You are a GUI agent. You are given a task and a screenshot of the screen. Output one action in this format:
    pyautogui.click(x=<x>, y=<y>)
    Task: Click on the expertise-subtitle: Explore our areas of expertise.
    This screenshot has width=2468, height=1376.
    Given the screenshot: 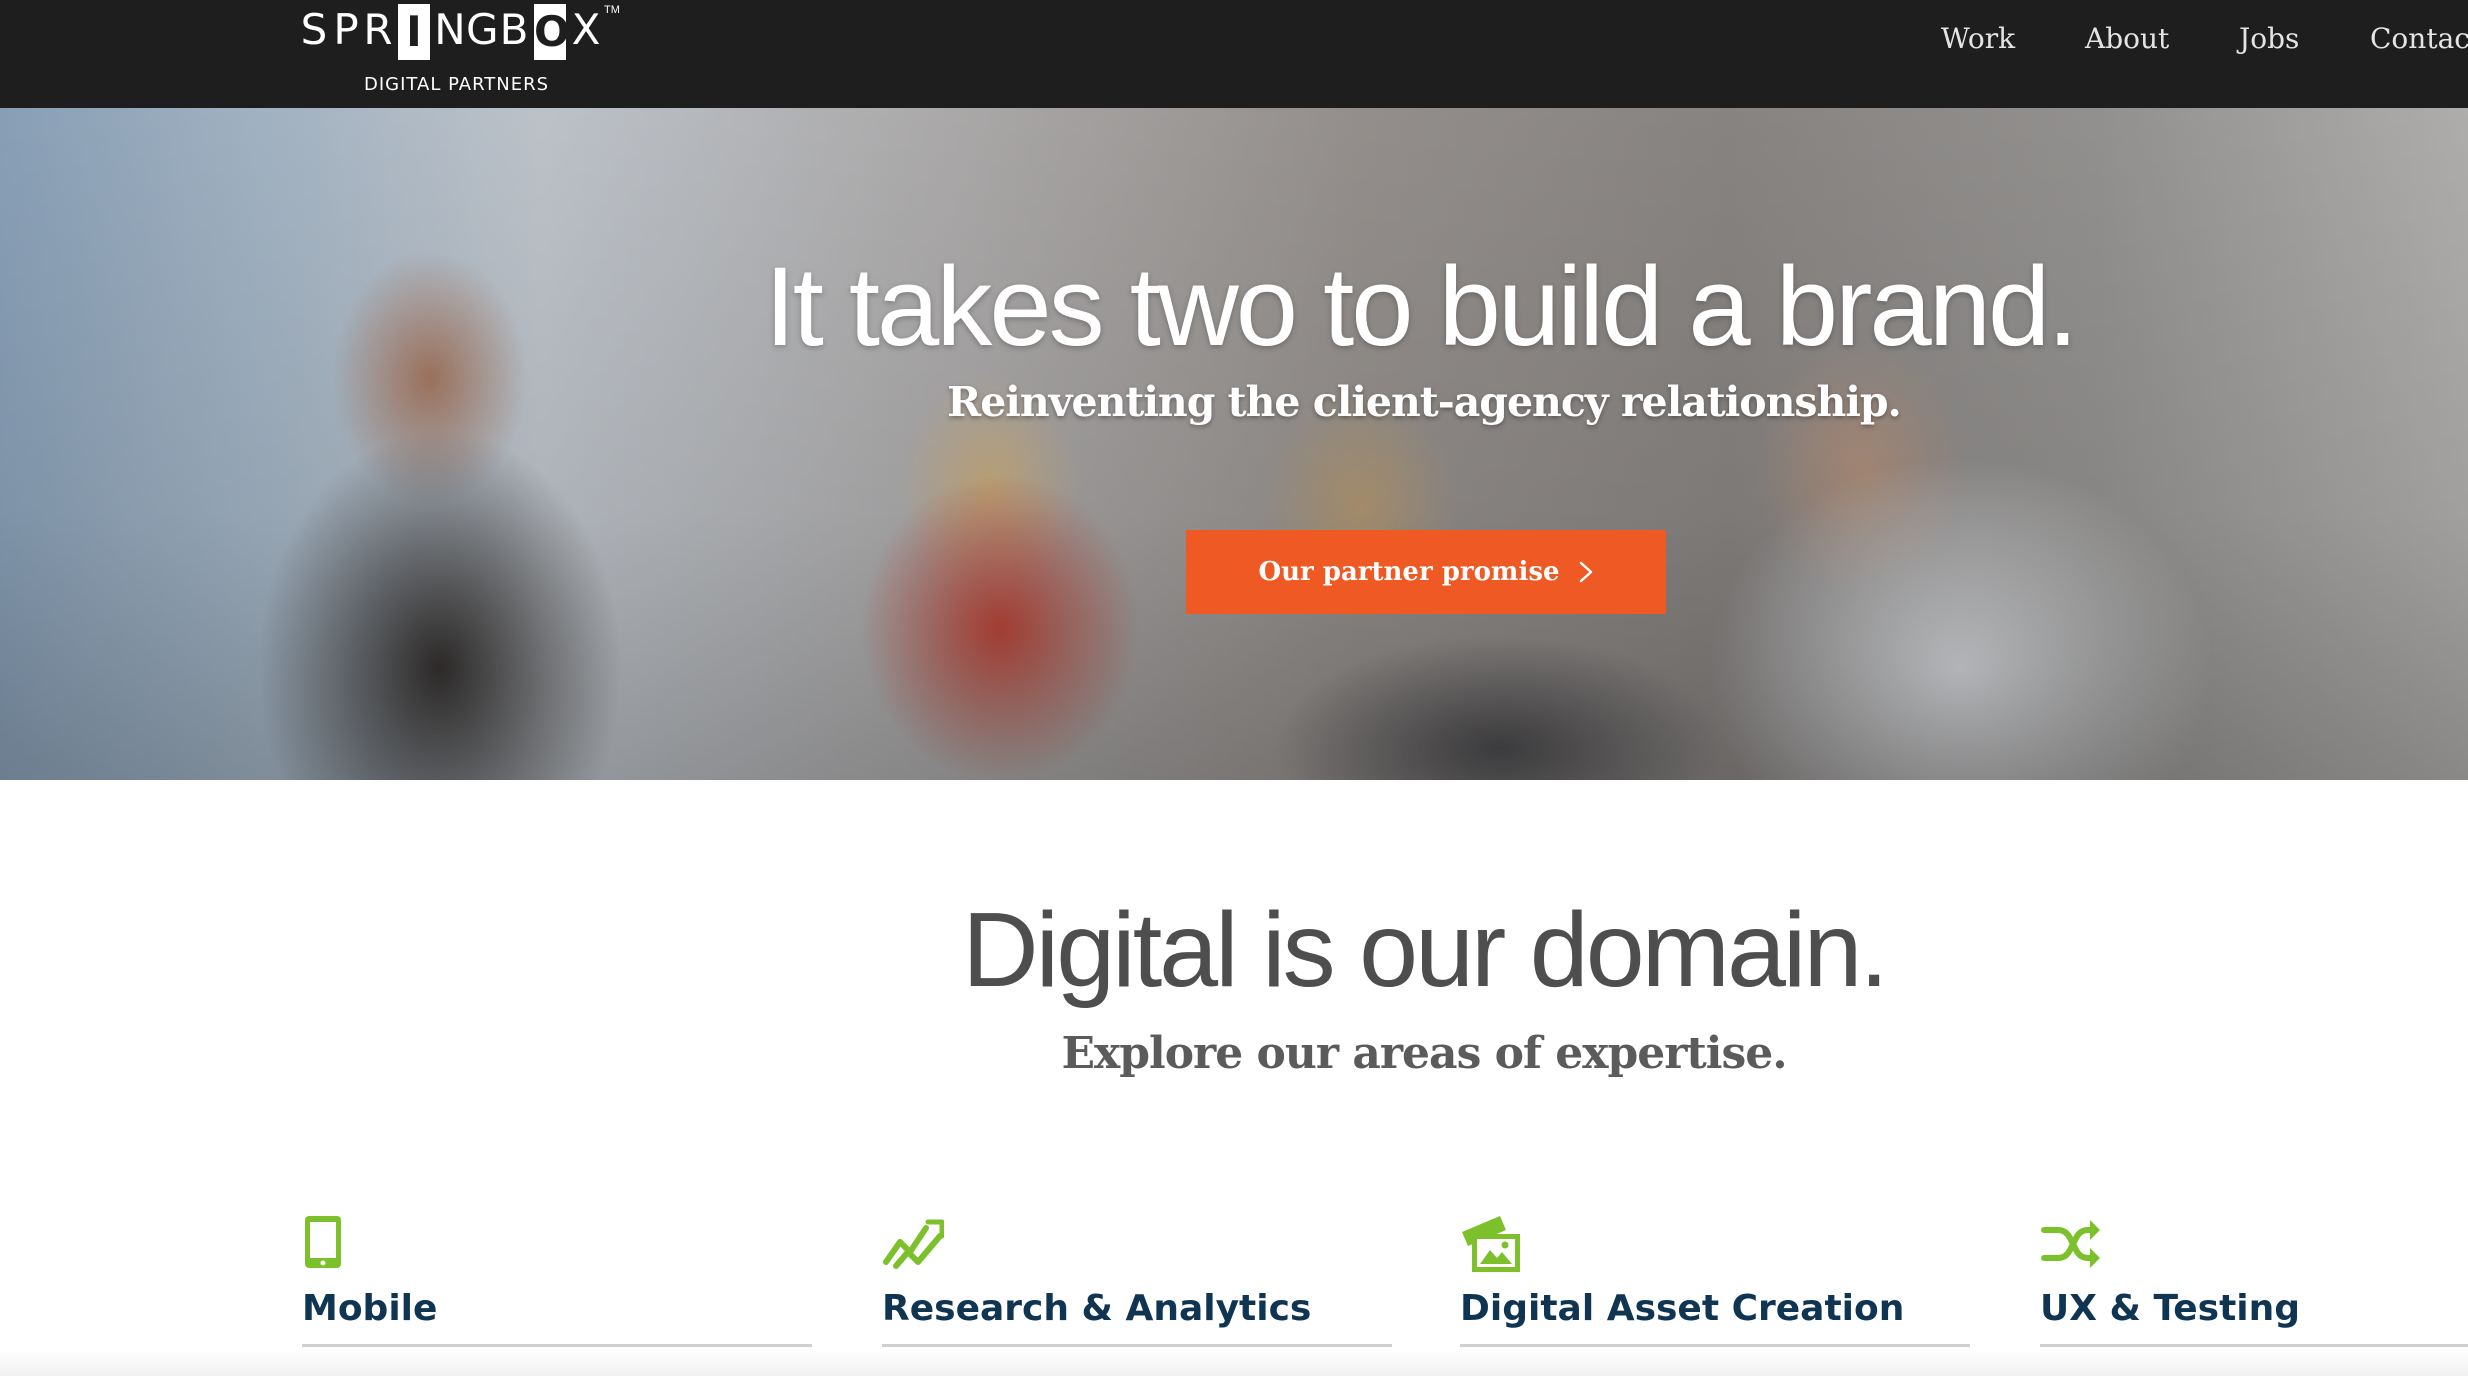 What is the action you would take?
    pyautogui.click(x=1424, y=1053)
    